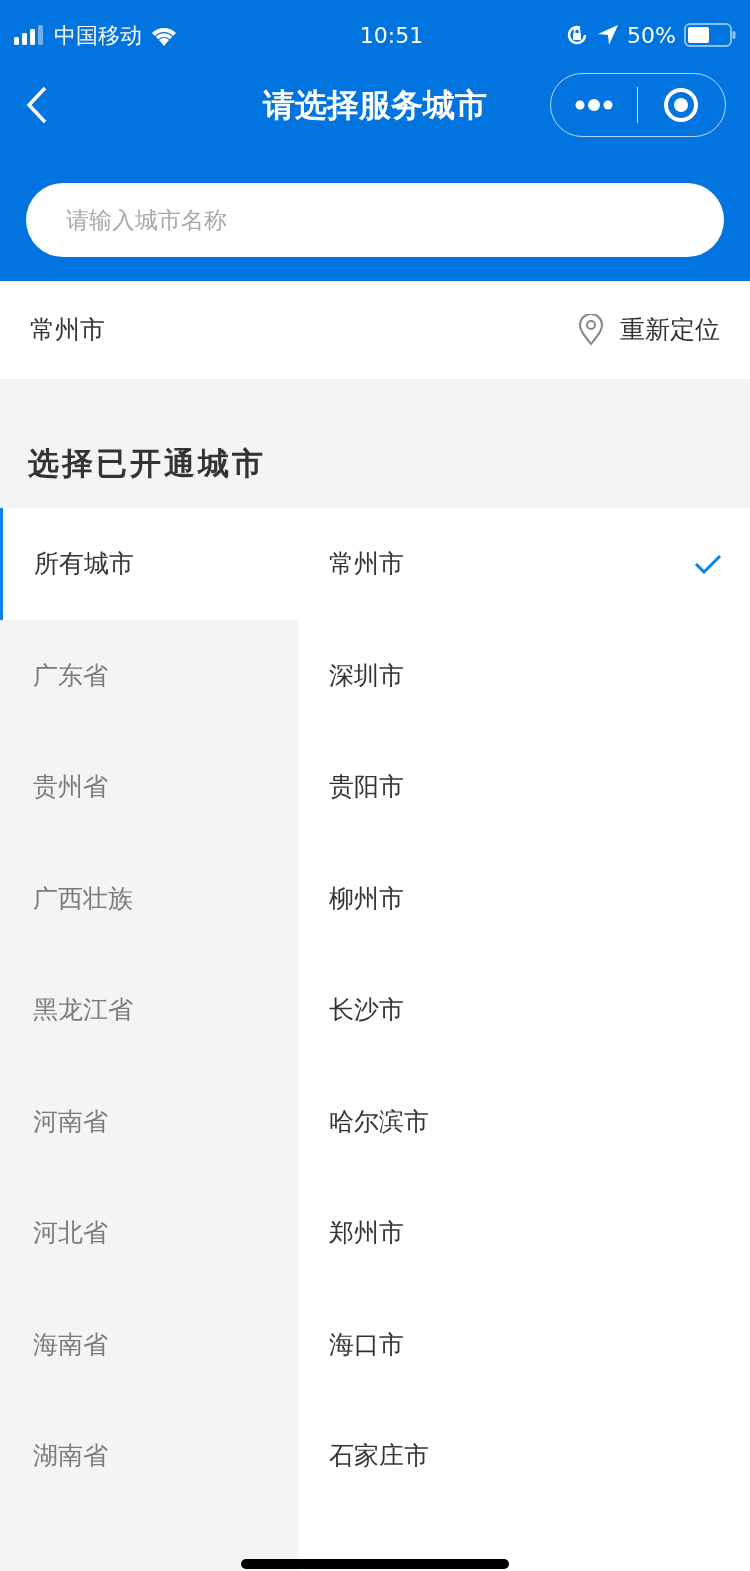 This screenshot has width=750, height=1571. What do you see at coordinates (524, 1344) in the screenshot?
I see `city-item: 海口市` at bounding box center [524, 1344].